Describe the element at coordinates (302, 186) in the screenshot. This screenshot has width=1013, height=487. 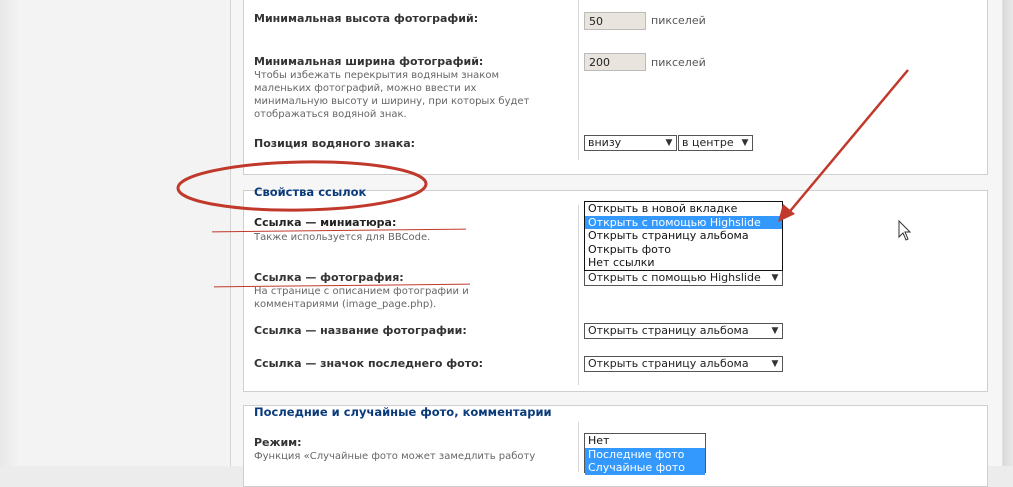
I see `annotation-ellipse` at that location.